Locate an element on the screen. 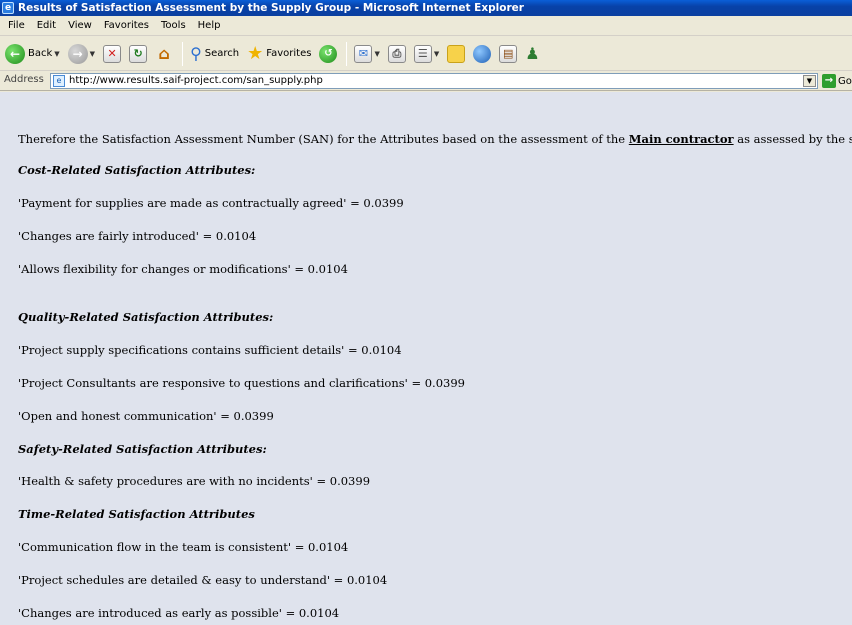  menu-tools: Tools is located at coordinates (173, 26).